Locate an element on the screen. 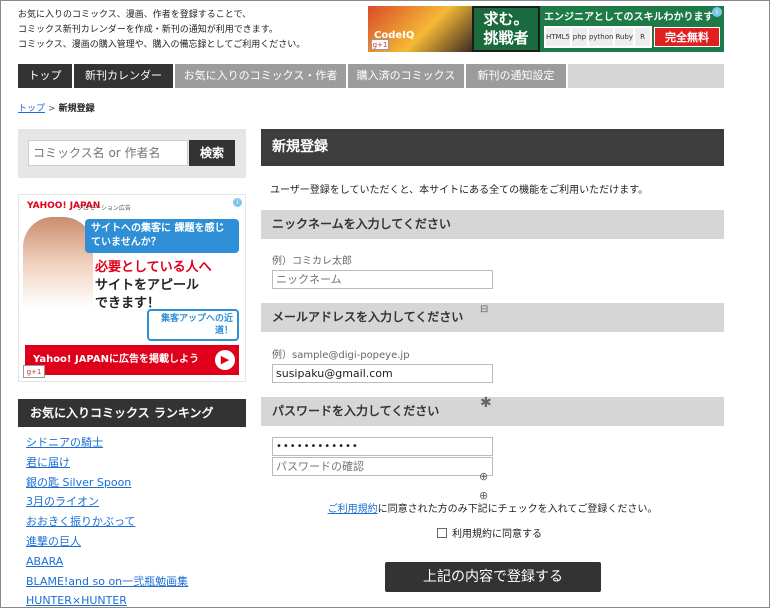  nickname-heading: ニックネームを入力してください is located at coordinates (492, 224).